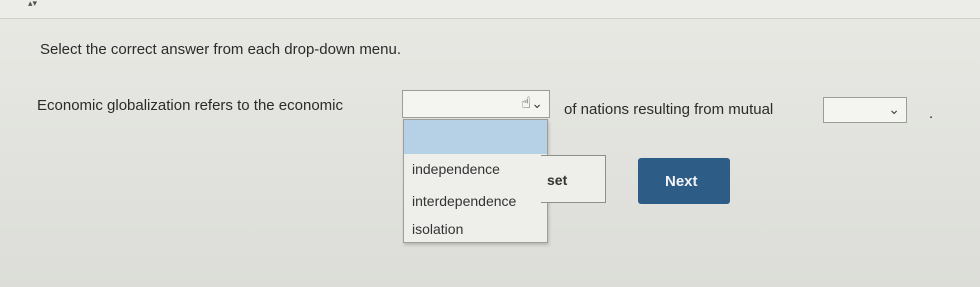  What do you see at coordinates (573, 179) in the screenshot?
I see `reset-button: set` at bounding box center [573, 179].